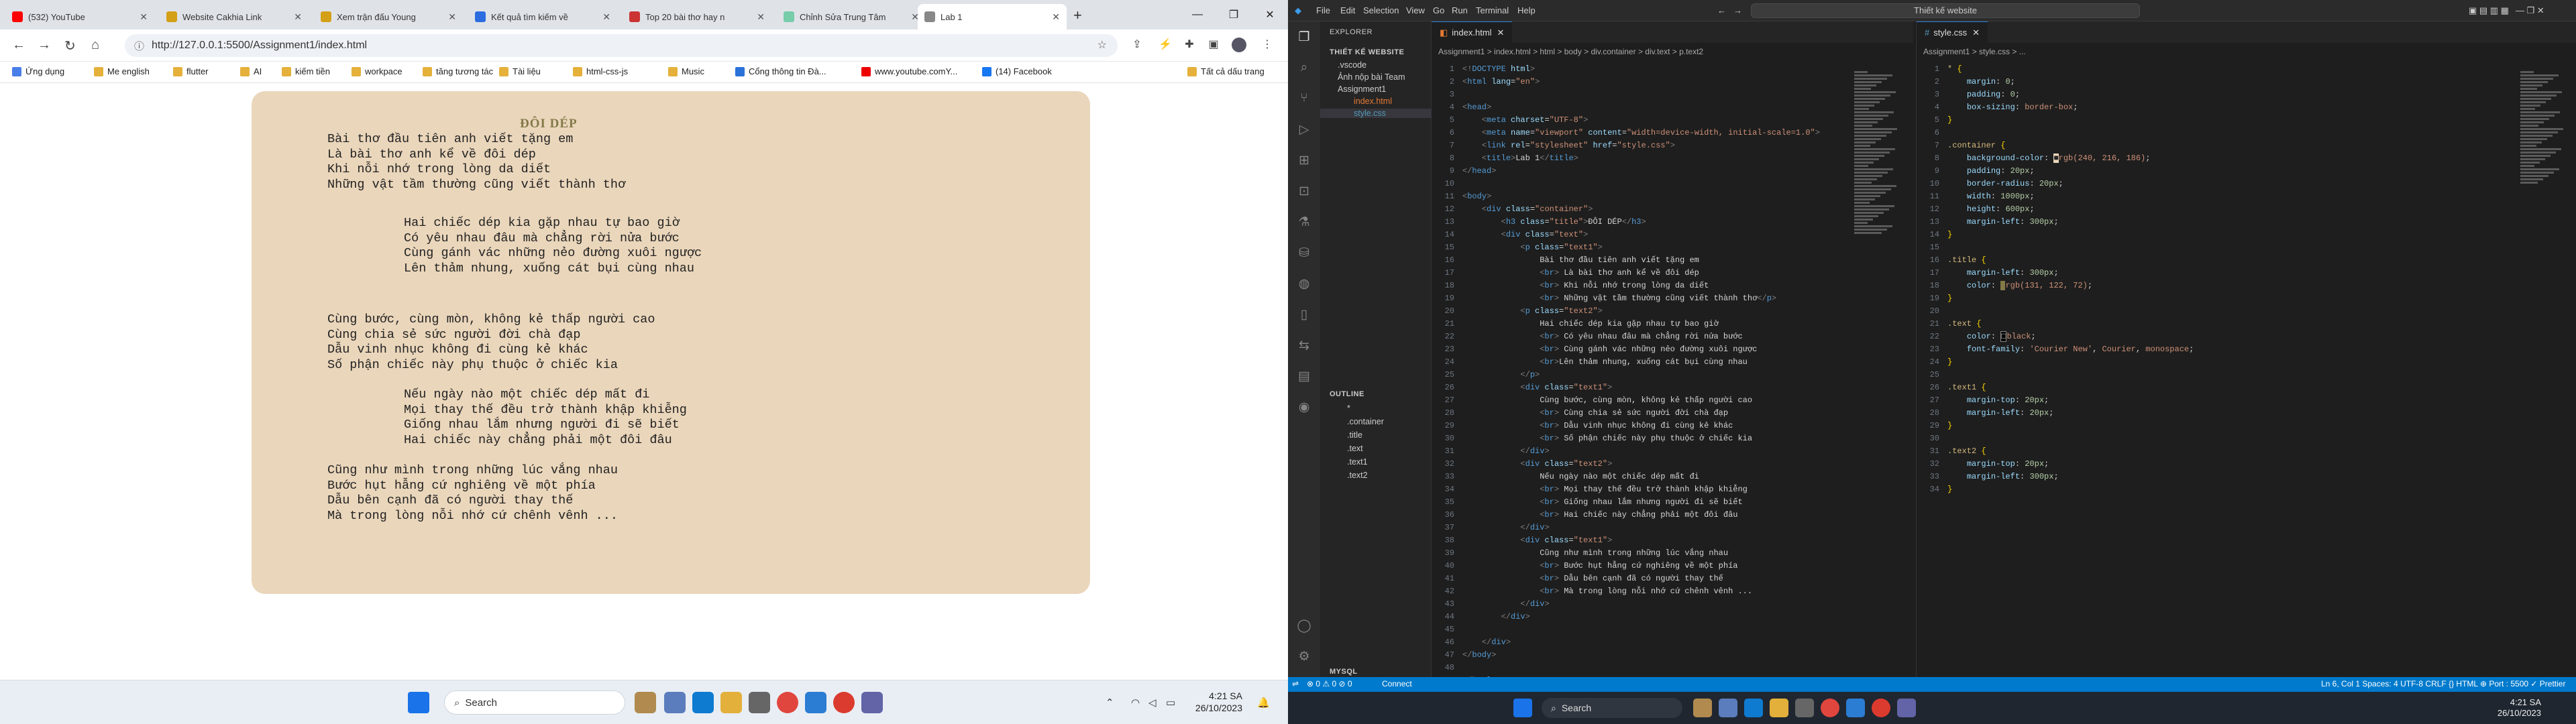  I want to click on code-line: margin: 0;, so click(1981, 81).